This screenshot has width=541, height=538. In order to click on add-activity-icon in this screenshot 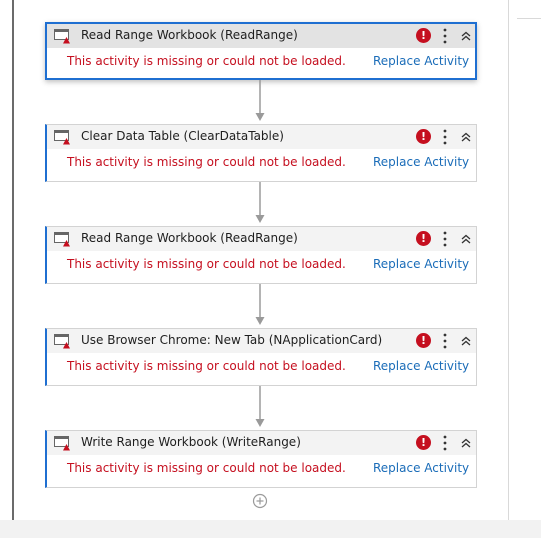, I will do `click(260, 501)`.